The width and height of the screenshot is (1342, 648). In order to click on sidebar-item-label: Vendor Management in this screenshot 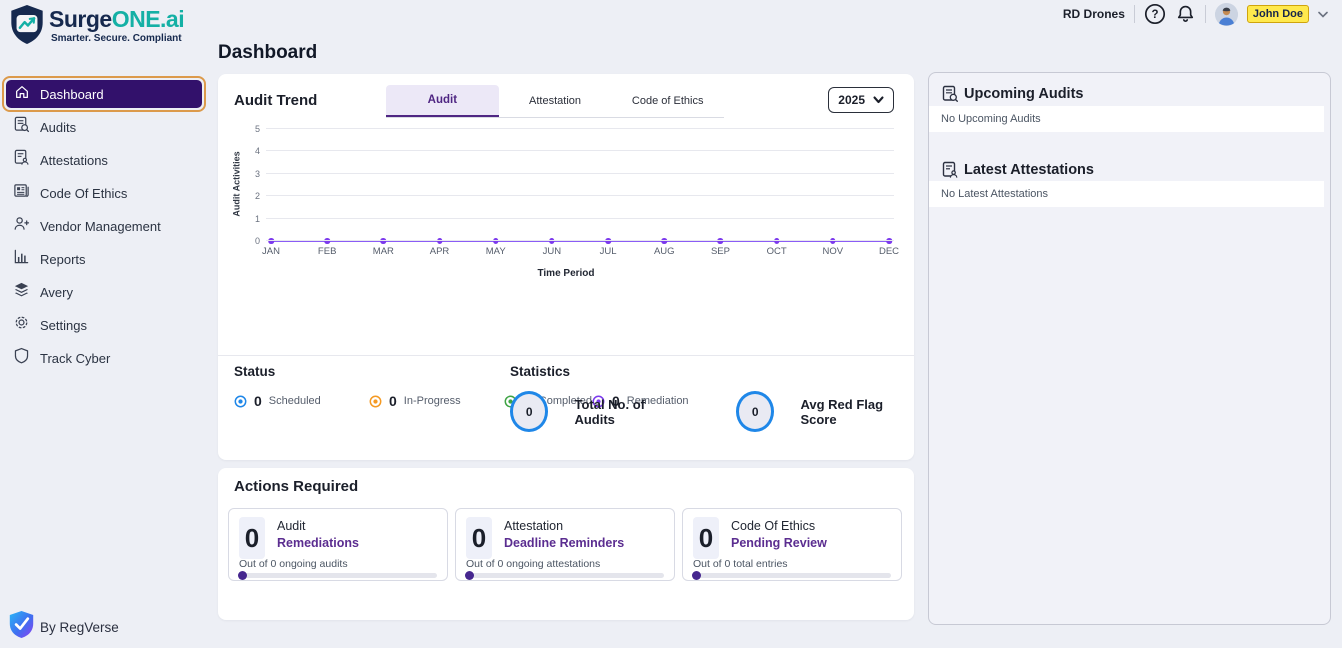, I will do `click(100, 226)`.